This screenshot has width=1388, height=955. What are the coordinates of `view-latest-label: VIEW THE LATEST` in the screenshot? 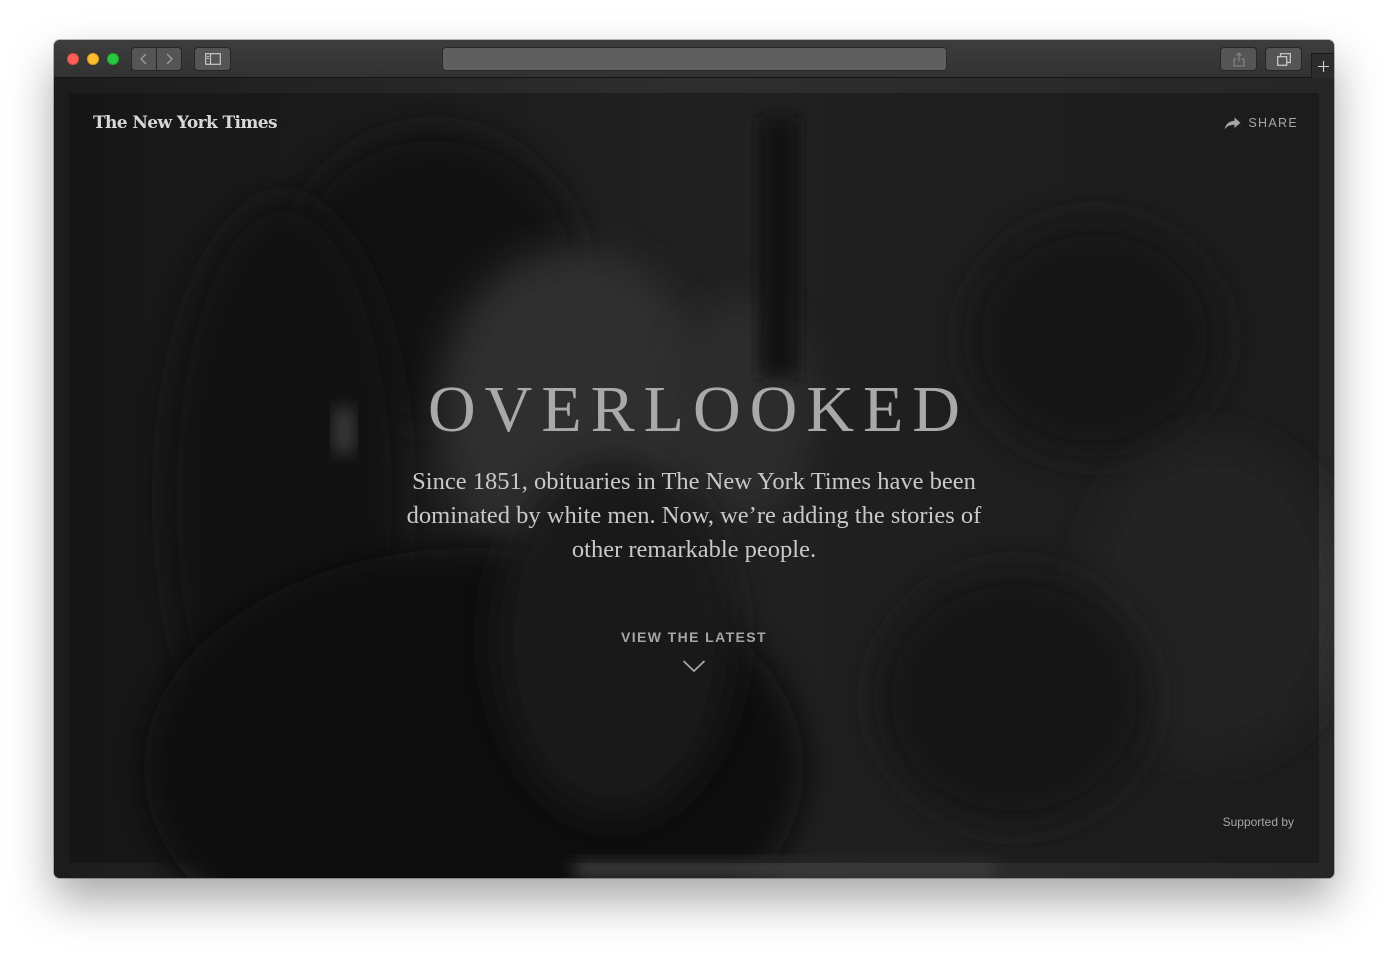 It's located at (694, 637).